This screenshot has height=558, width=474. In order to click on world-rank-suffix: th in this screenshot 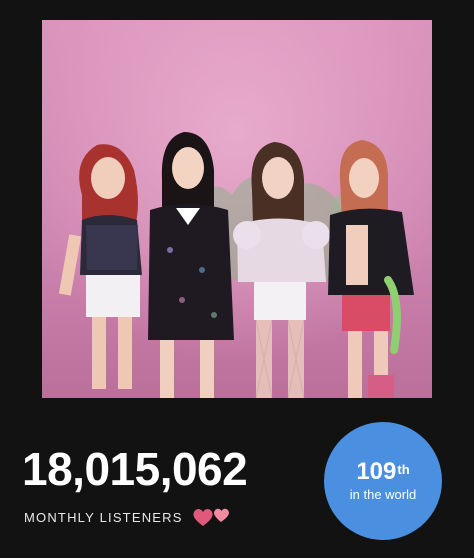, I will do `click(403, 469)`.